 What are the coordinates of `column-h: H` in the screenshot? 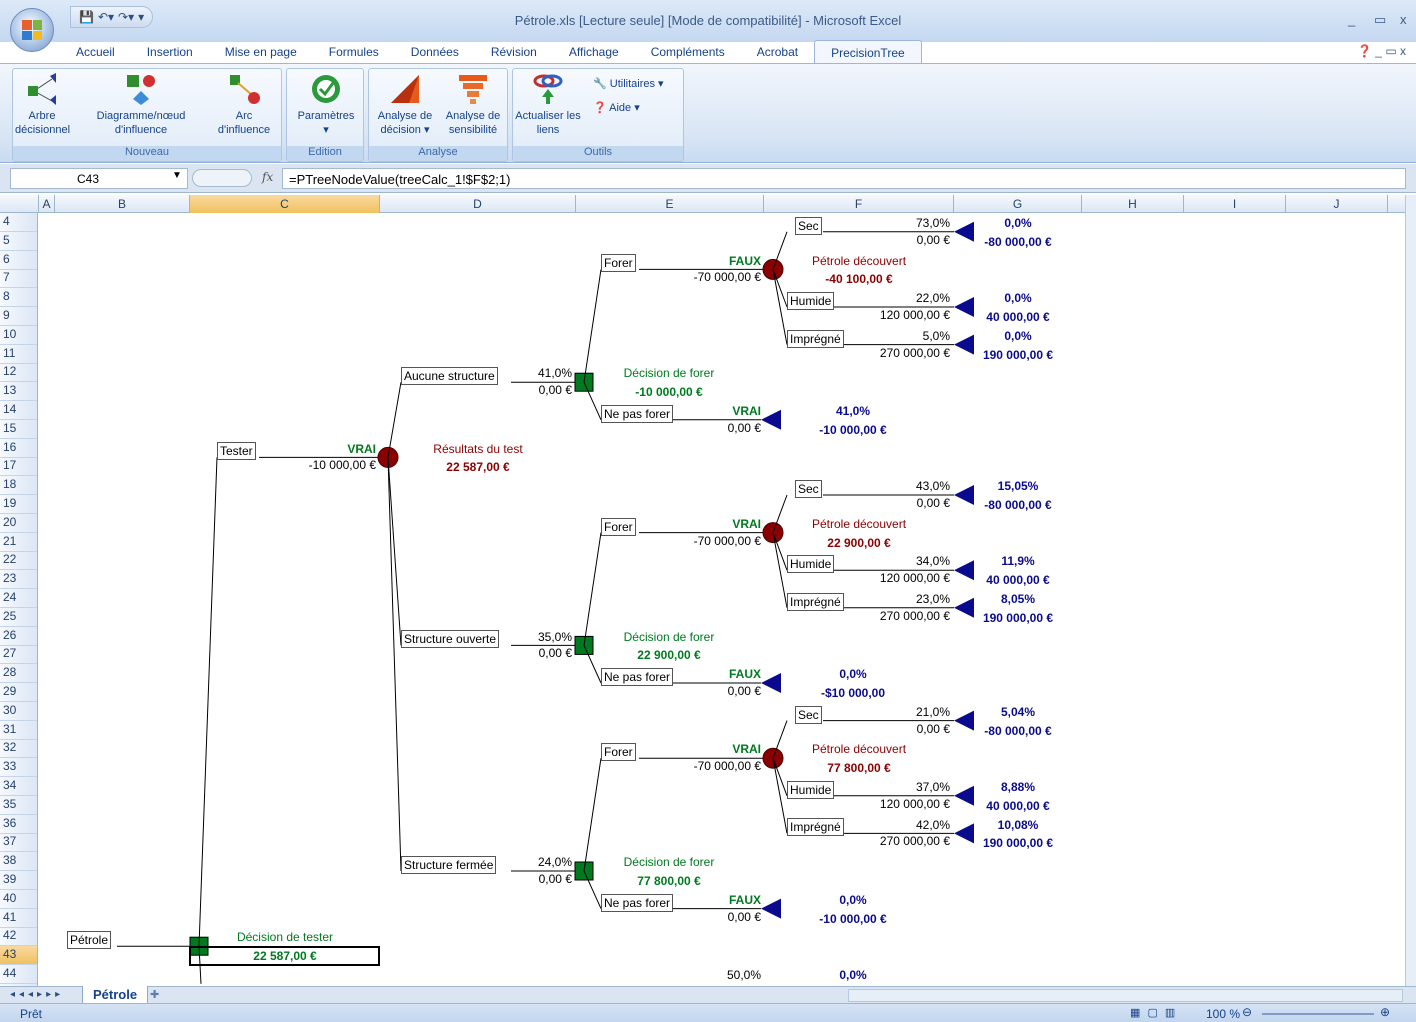 It's located at (1133, 204).